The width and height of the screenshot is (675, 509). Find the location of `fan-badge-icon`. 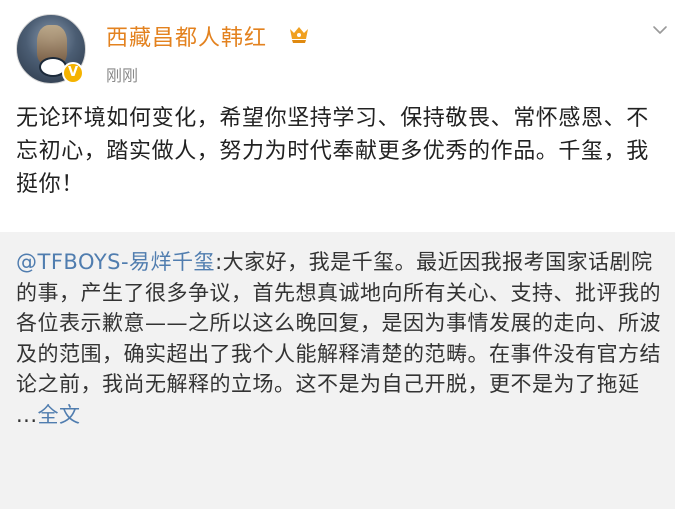

fan-badge-icon is located at coordinates (299, 35).